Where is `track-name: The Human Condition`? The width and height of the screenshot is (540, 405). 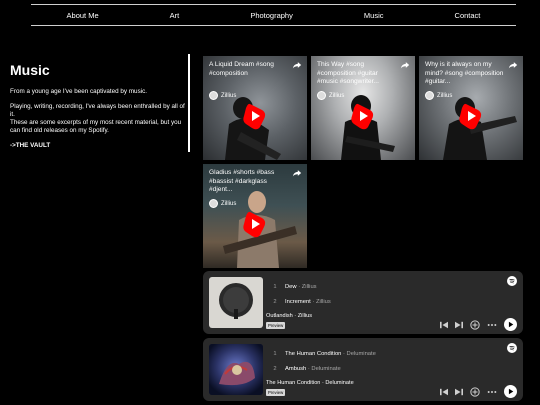
track-name: The Human Condition is located at coordinates (313, 353).